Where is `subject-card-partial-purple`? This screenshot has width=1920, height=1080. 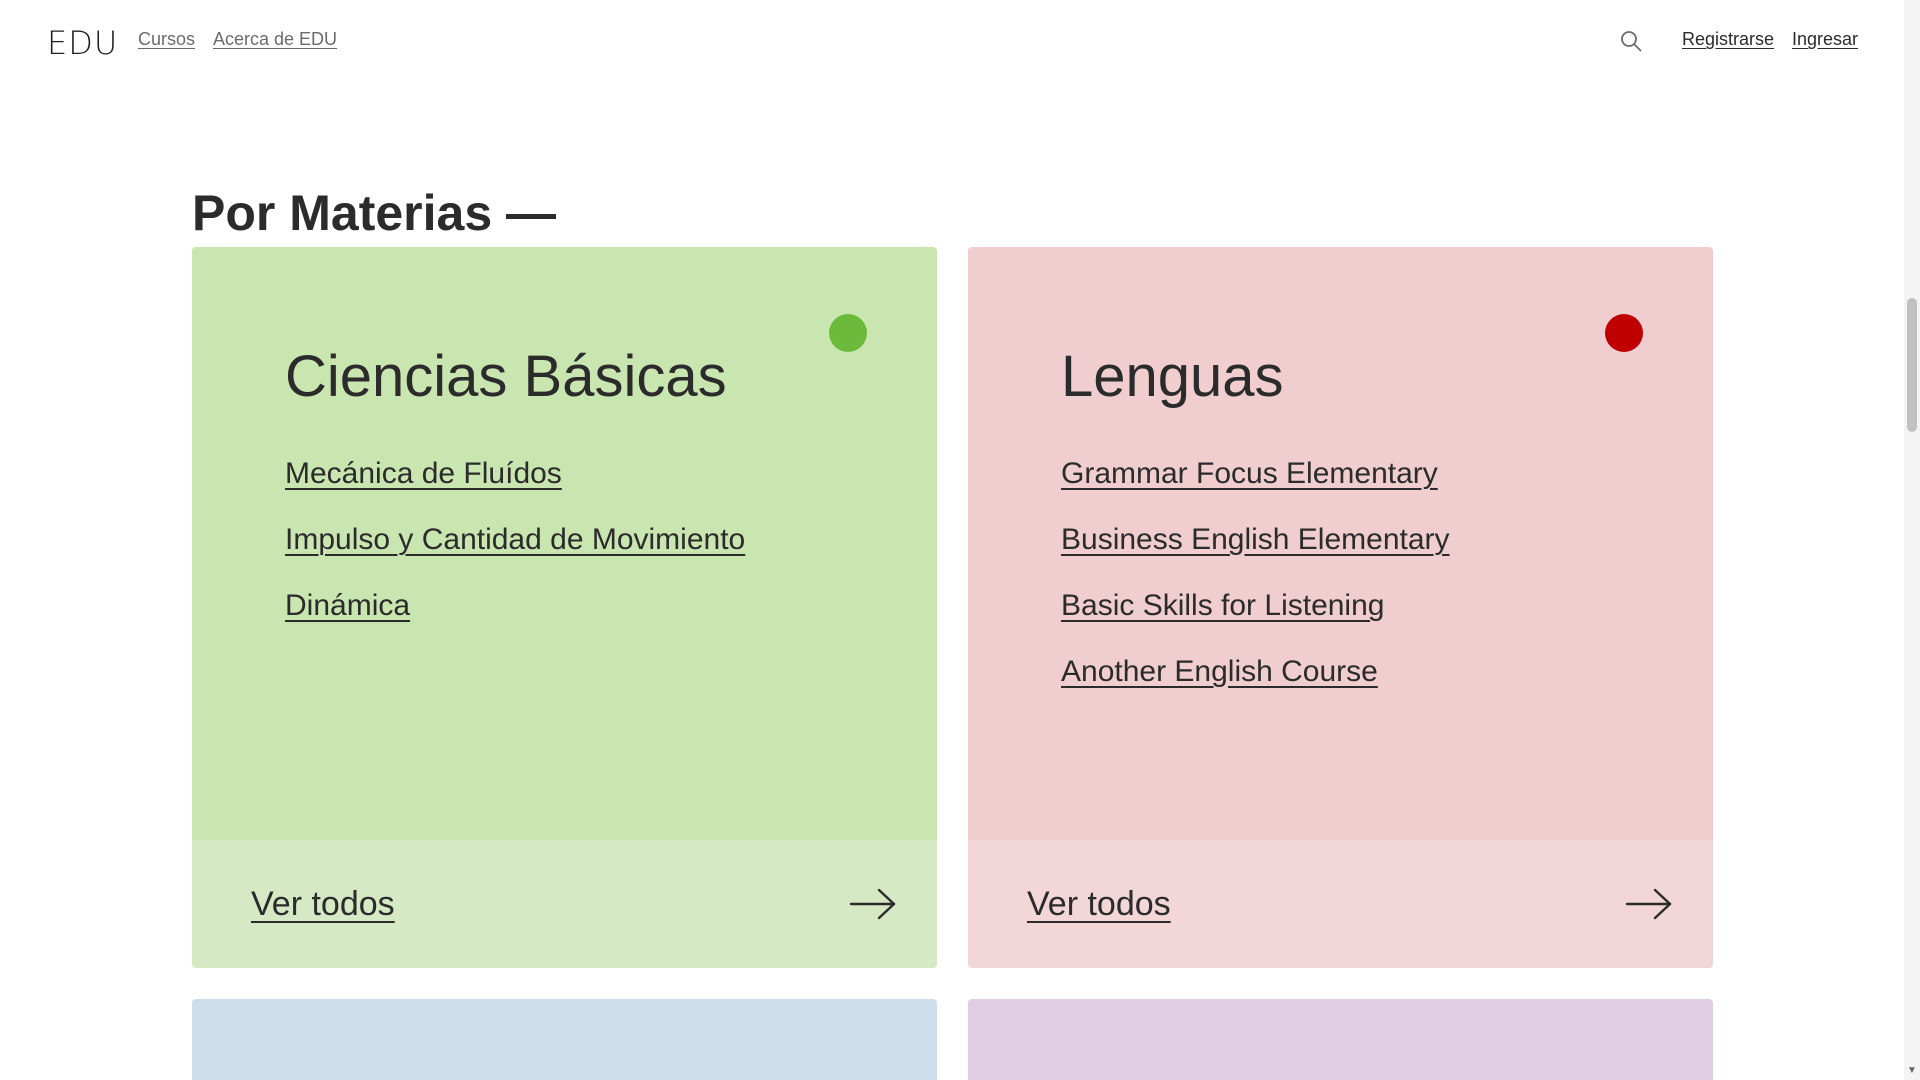
subject-card-partial-purple is located at coordinates (1340, 1039).